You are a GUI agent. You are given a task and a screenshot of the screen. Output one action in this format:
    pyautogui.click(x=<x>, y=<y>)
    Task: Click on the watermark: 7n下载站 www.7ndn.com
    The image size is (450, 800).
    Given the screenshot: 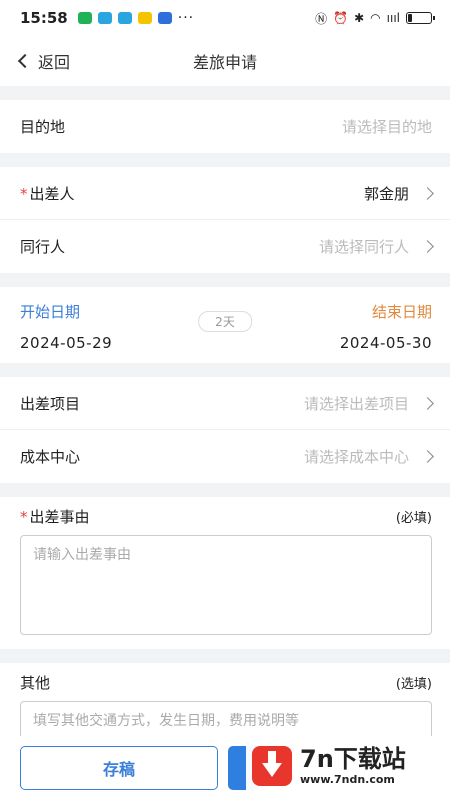 What is the action you would take?
    pyautogui.click(x=344, y=766)
    